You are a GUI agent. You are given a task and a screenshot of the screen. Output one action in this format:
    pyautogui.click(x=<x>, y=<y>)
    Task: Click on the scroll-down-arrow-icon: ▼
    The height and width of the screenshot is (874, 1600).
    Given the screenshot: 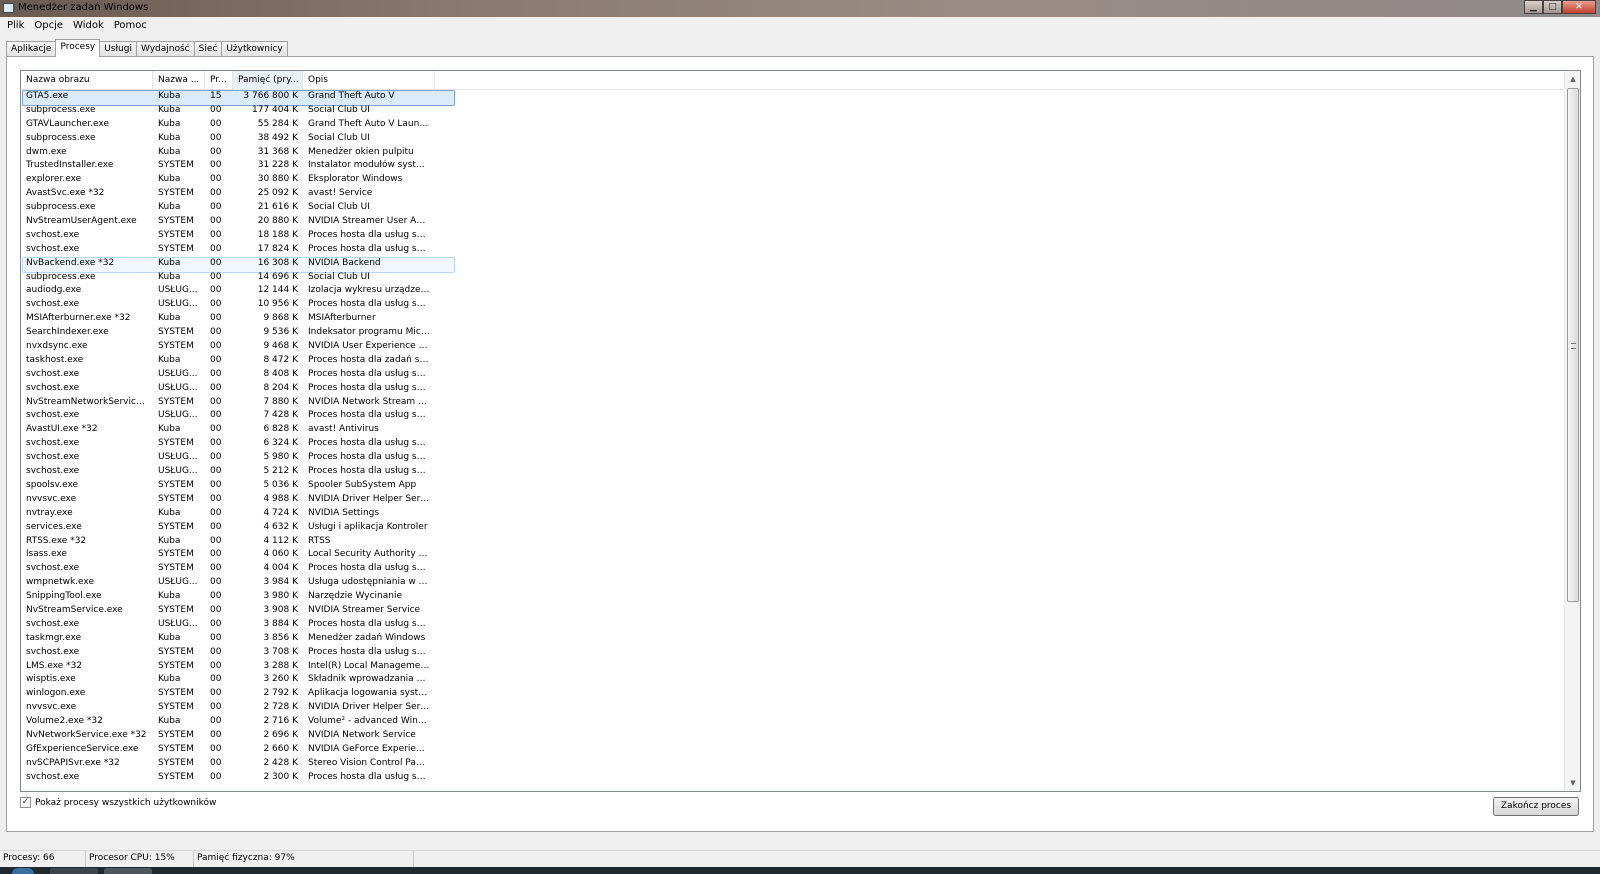 What is the action you would take?
    pyautogui.click(x=1572, y=783)
    